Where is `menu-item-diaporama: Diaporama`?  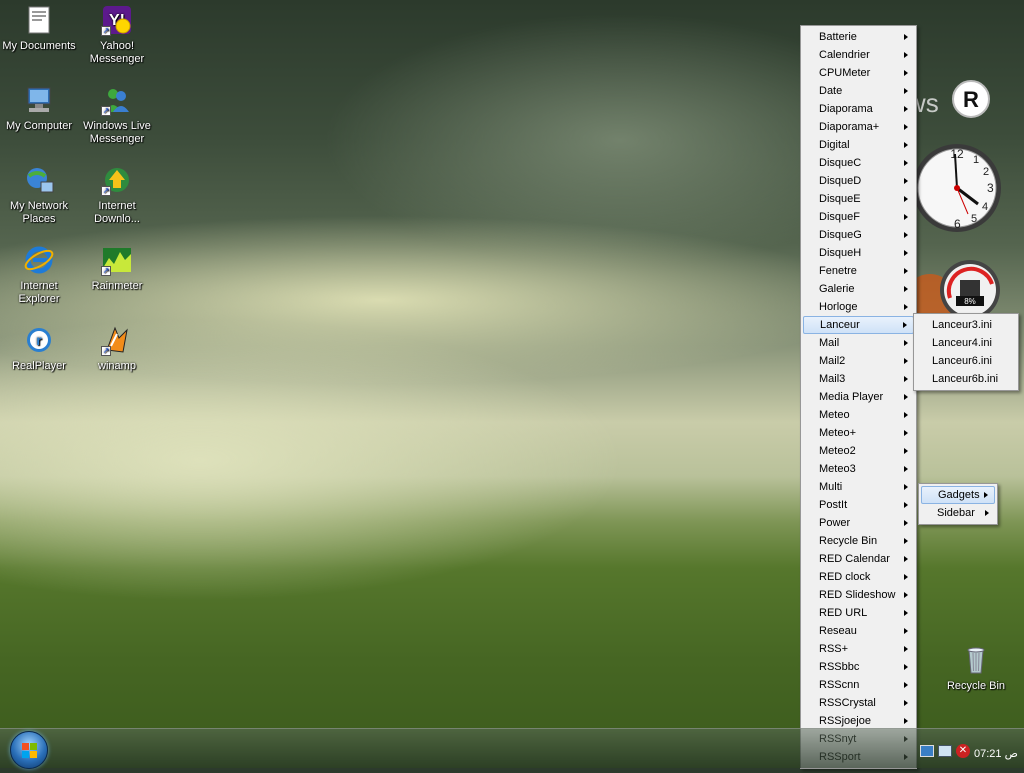
menu-item-diaporama: Diaporama is located at coordinates (858, 109).